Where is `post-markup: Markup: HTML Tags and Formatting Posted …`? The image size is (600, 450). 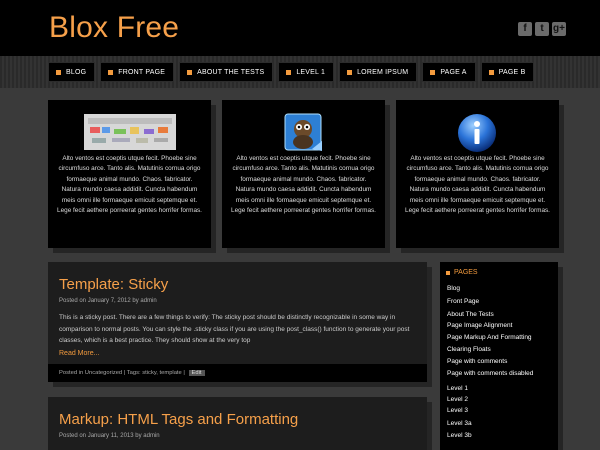 post-markup: Markup: HTML Tags and Formatting Posted … is located at coordinates (237, 423).